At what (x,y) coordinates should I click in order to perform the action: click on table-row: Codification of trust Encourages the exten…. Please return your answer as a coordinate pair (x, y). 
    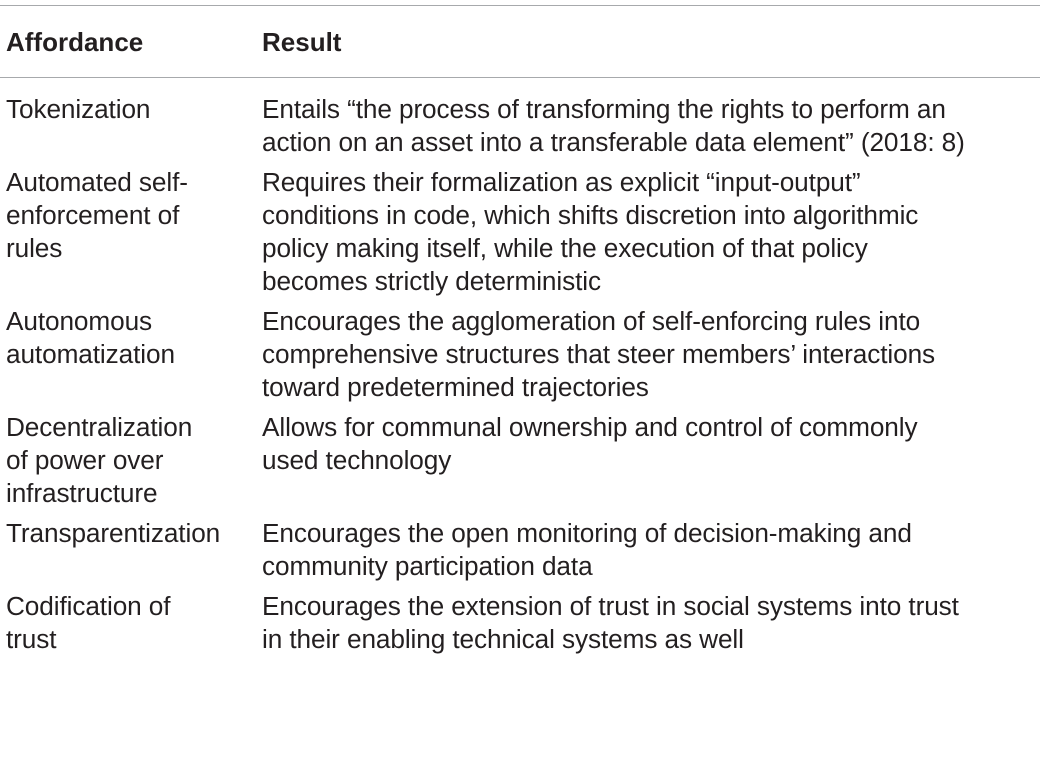
    Looking at the image, I should click on (523, 626).